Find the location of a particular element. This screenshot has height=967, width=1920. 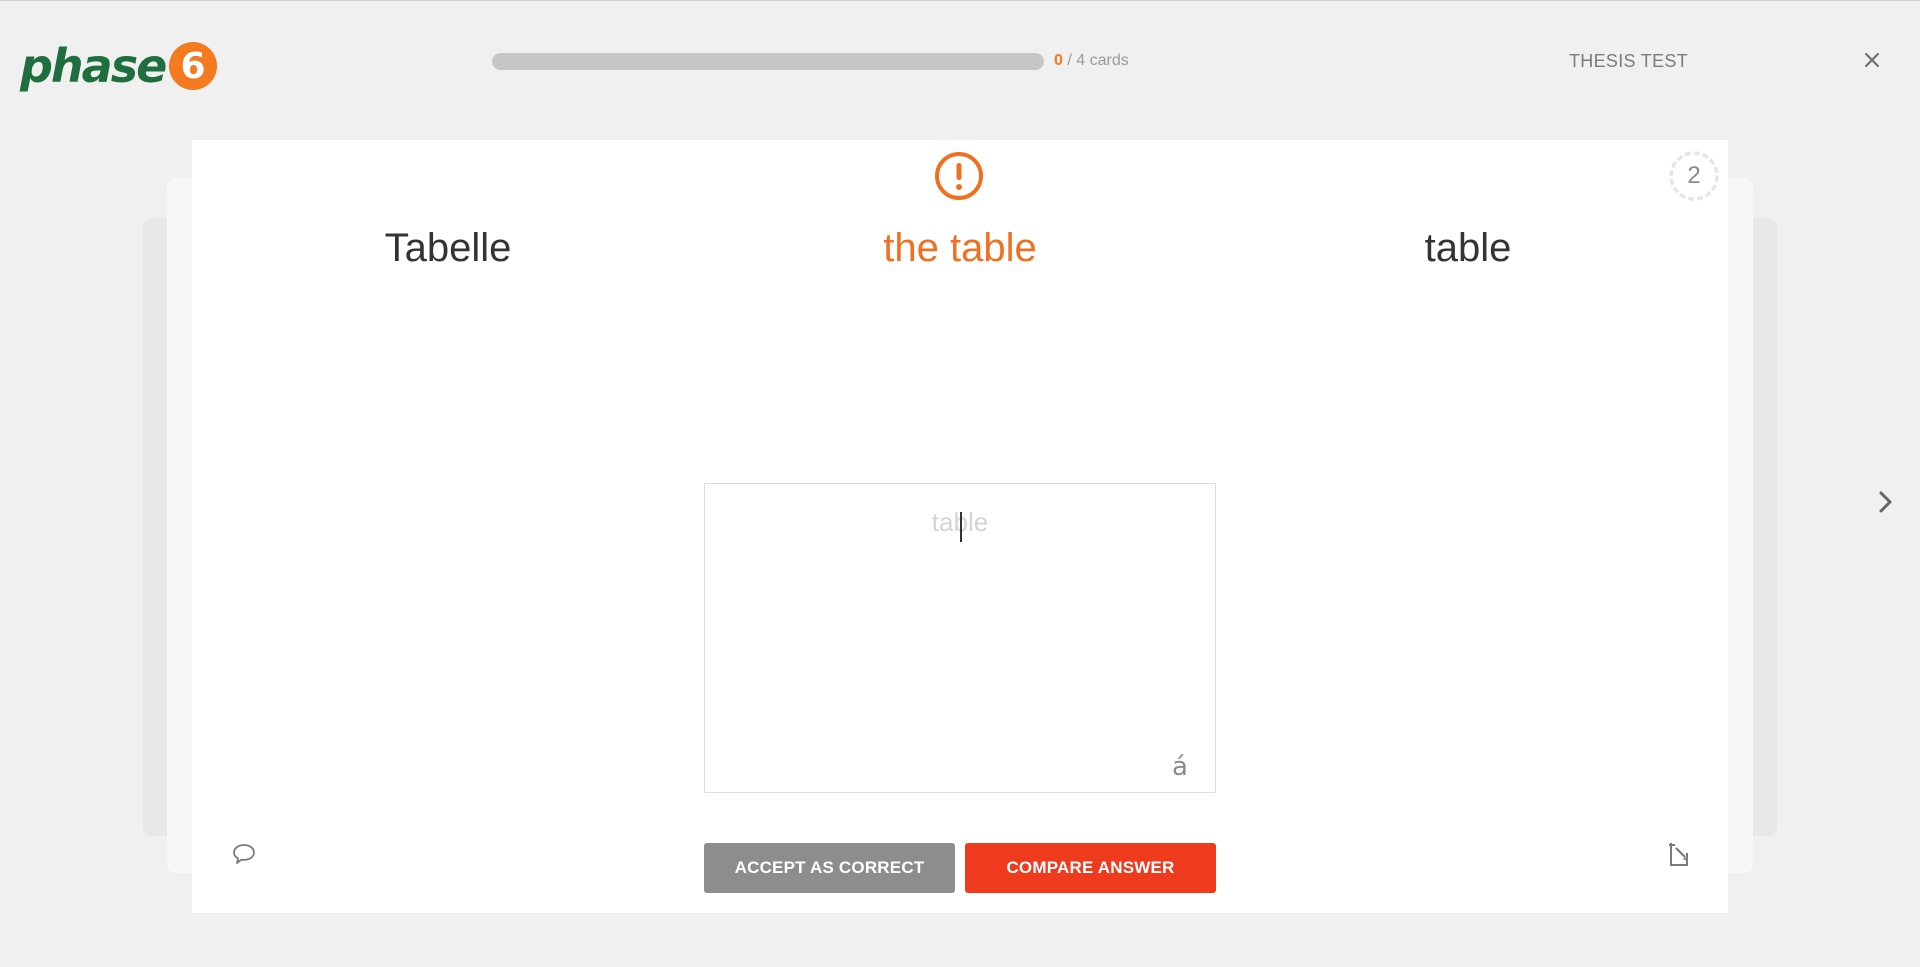

card-progress: 0 / 4 cards is located at coordinates (810, 61).